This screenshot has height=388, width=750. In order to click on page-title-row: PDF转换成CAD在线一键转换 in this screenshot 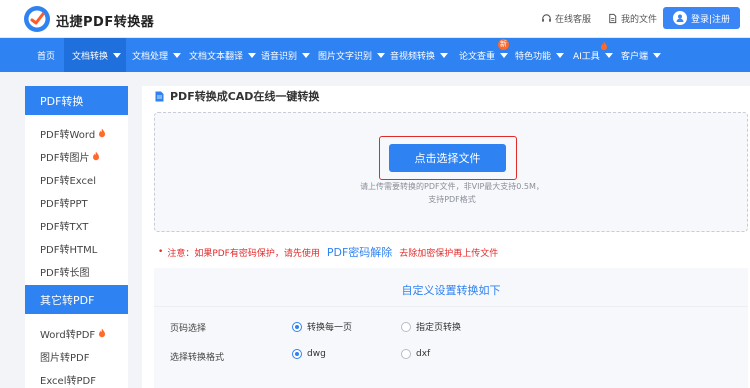, I will do `click(237, 96)`.